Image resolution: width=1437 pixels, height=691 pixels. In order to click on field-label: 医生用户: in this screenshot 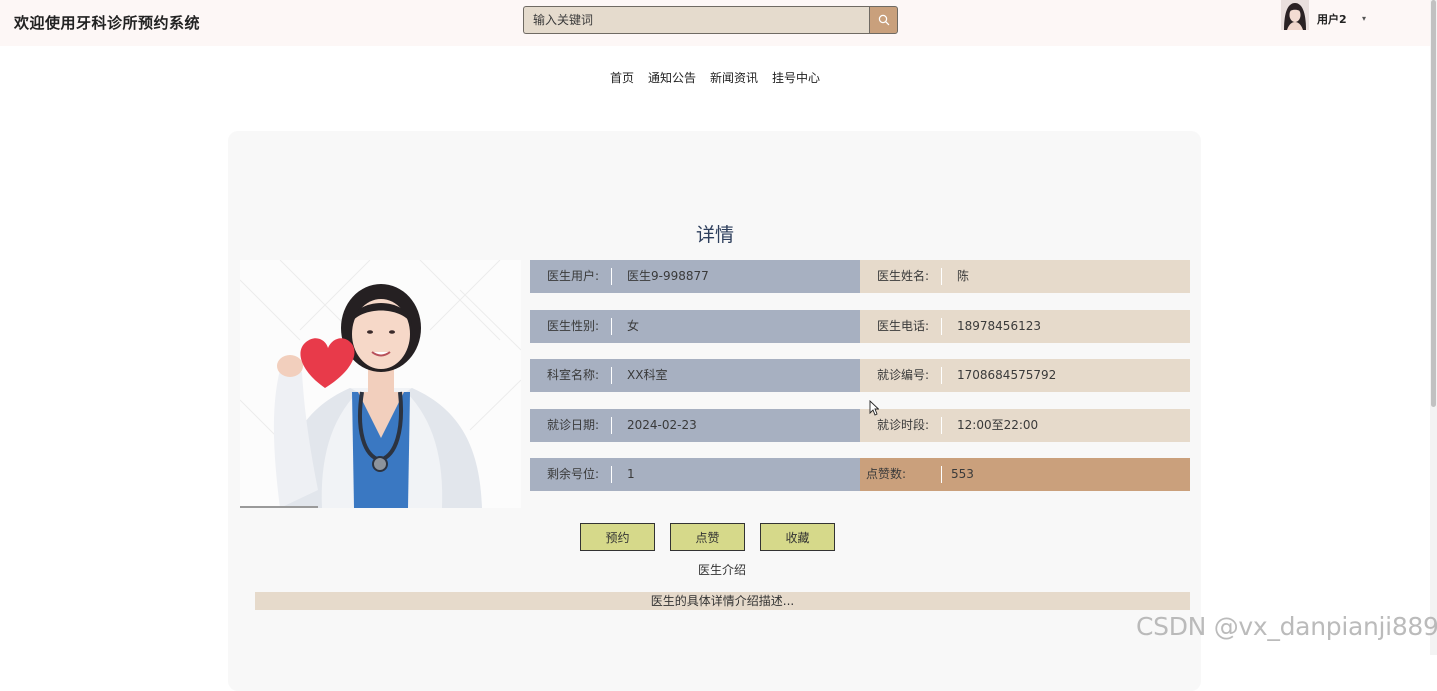, I will do `click(571, 276)`.